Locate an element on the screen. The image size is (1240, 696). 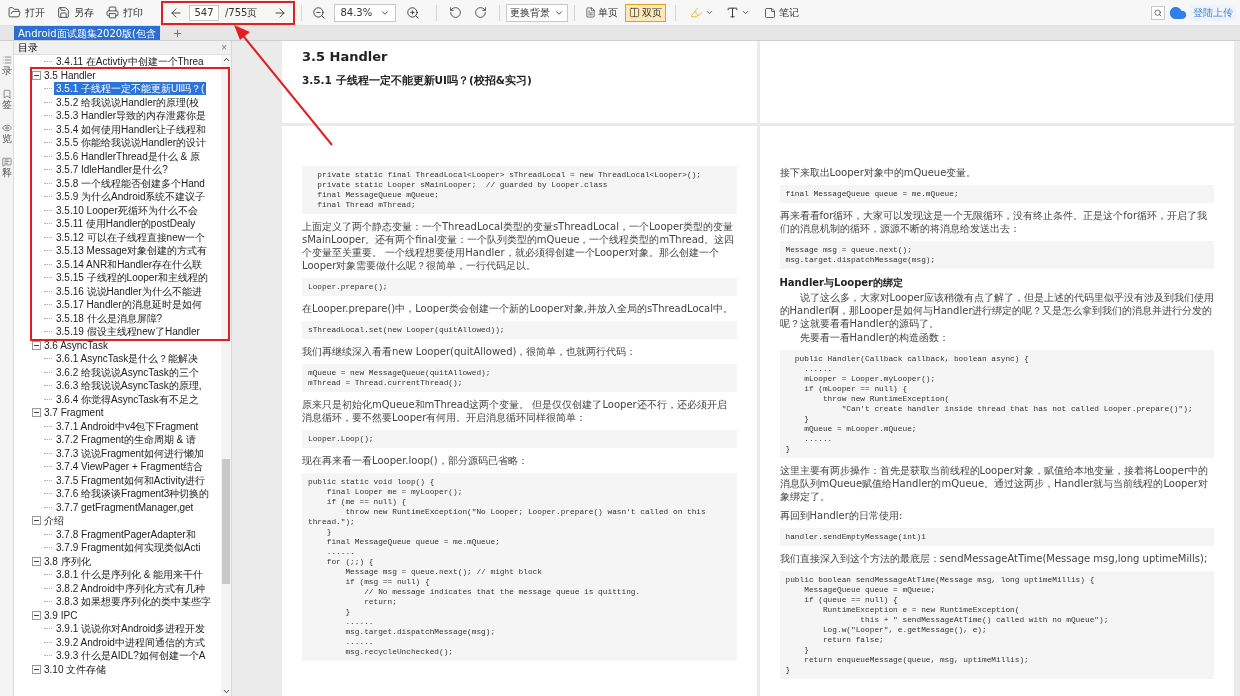
paragraph: 再回到Handler的日常使用: is located at coordinates (841, 515).